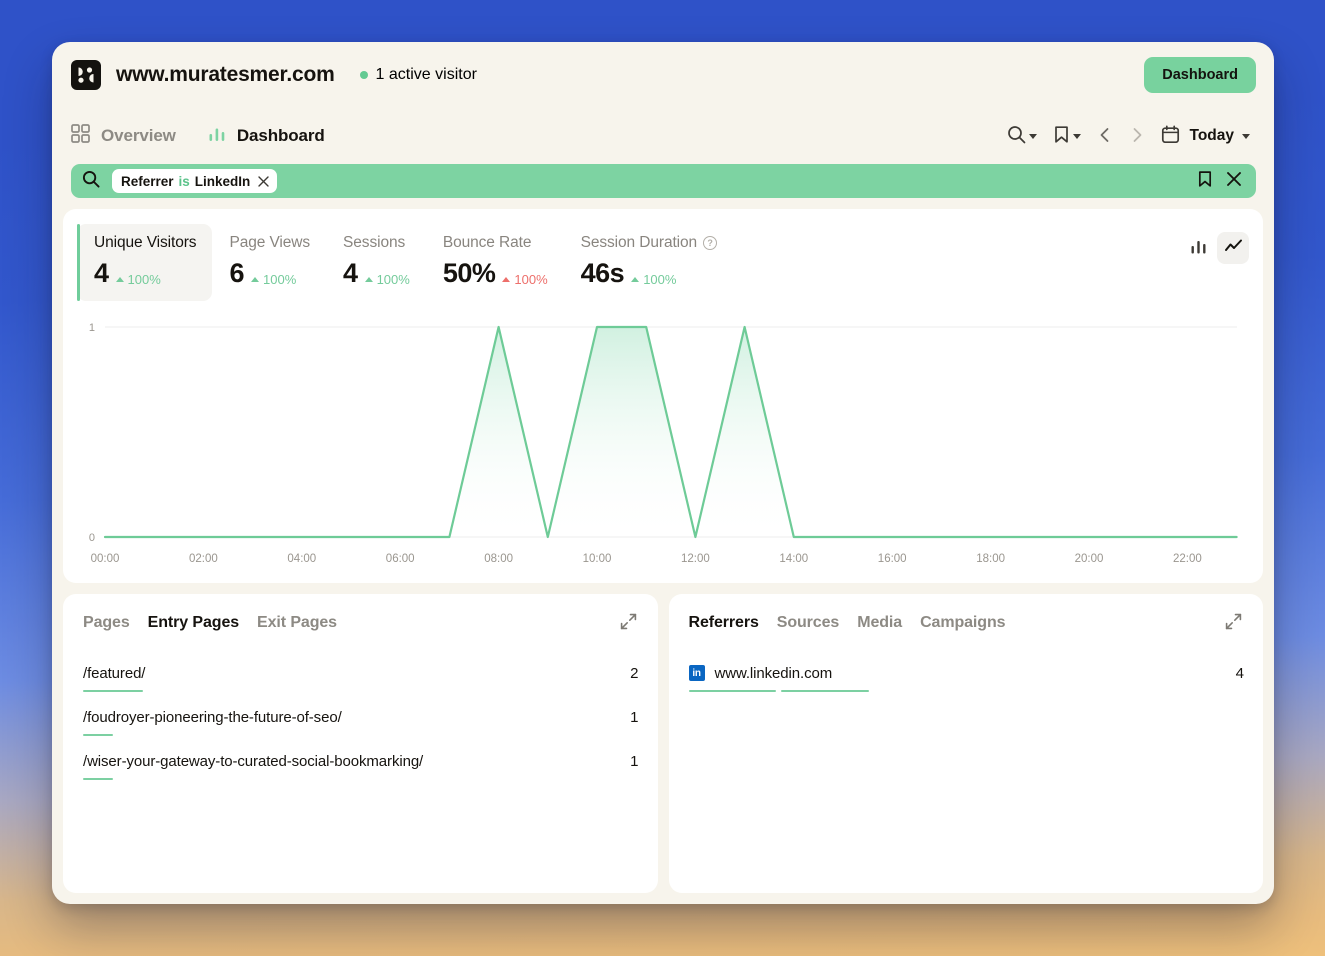  I want to click on metric-sessions-label: Sessions, so click(374, 242).